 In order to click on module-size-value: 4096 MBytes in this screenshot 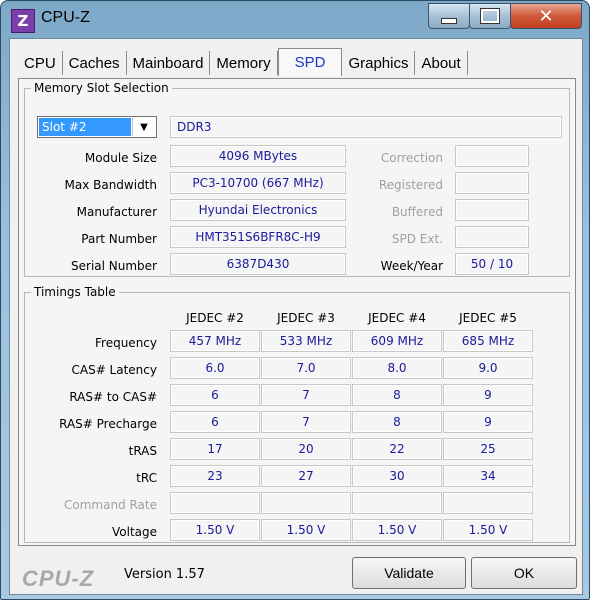, I will do `click(258, 156)`.